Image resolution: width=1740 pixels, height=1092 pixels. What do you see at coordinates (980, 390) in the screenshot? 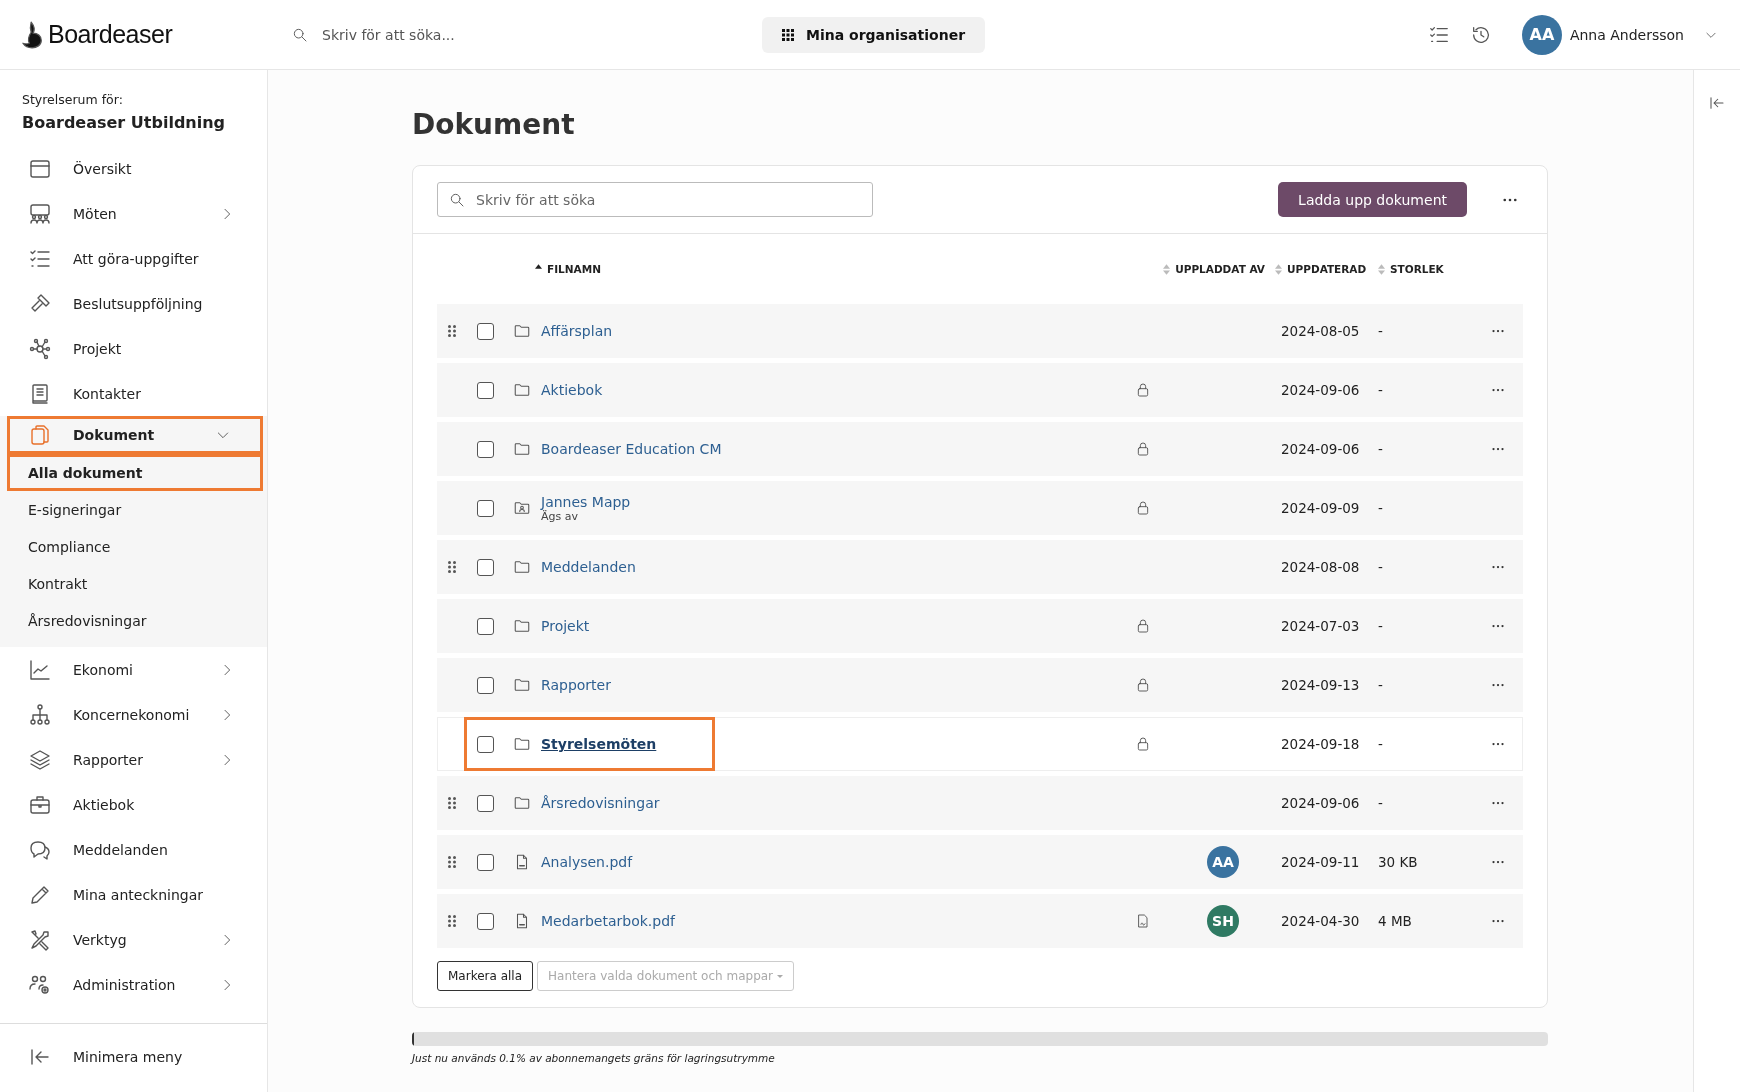
I see `table-row: Aktiebok 2024-09-06 -` at bounding box center [980, 390].